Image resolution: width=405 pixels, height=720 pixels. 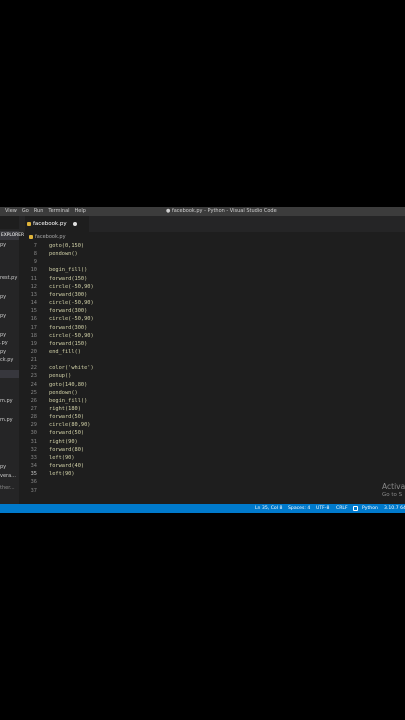 What do you see at coordinates (212, 270) in the screenshot?
I see `code-line: 10 begin_fill()` at bounding box center [212, 270].